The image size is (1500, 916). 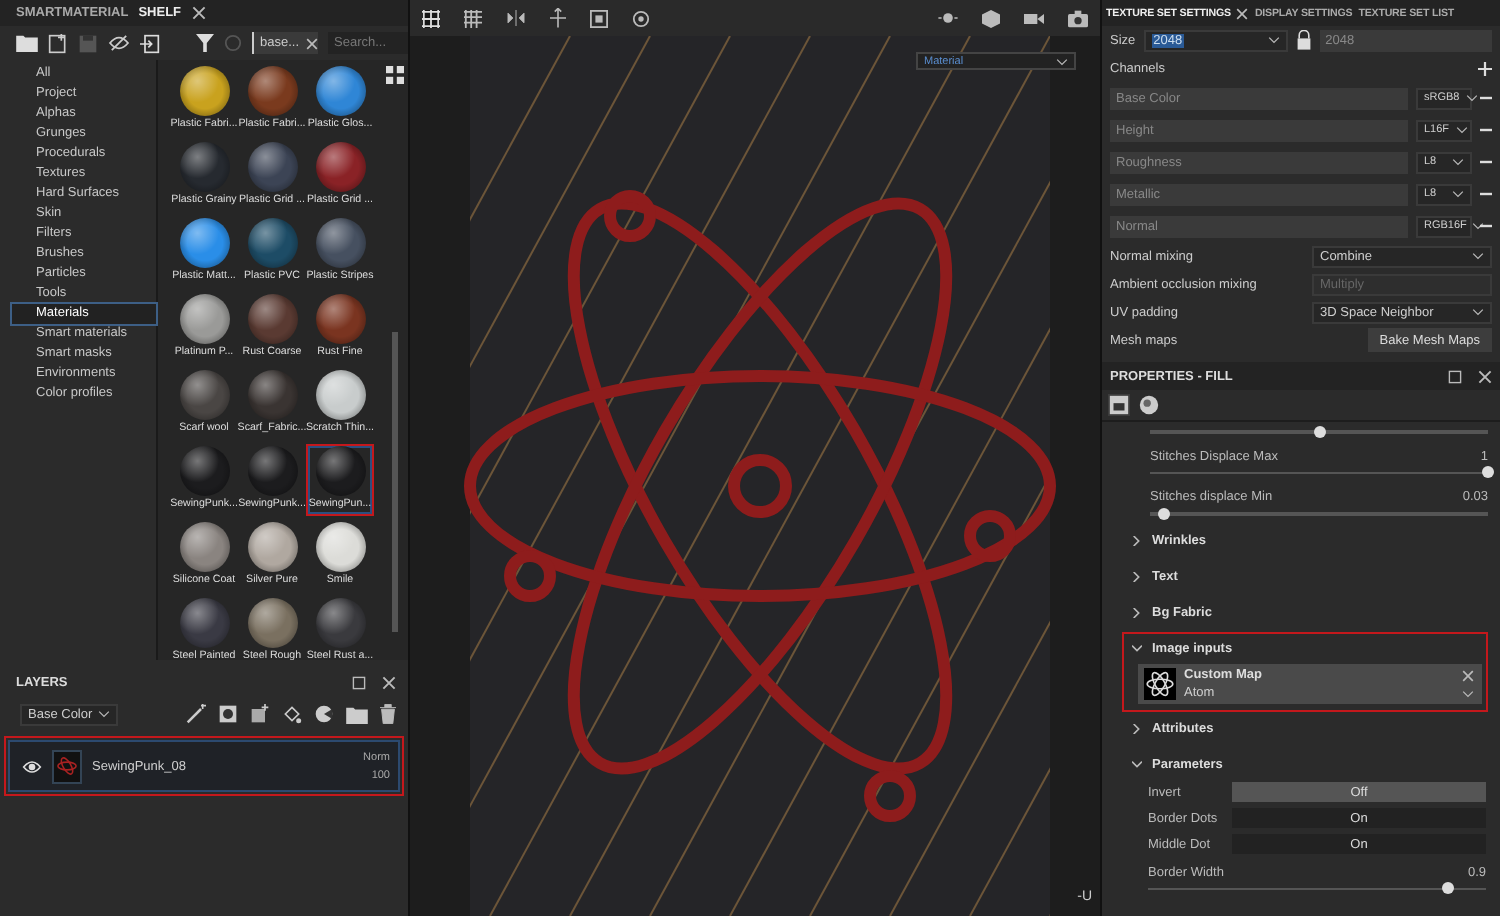 I want to click on grid-view-icon, so click(x=395, y=75).